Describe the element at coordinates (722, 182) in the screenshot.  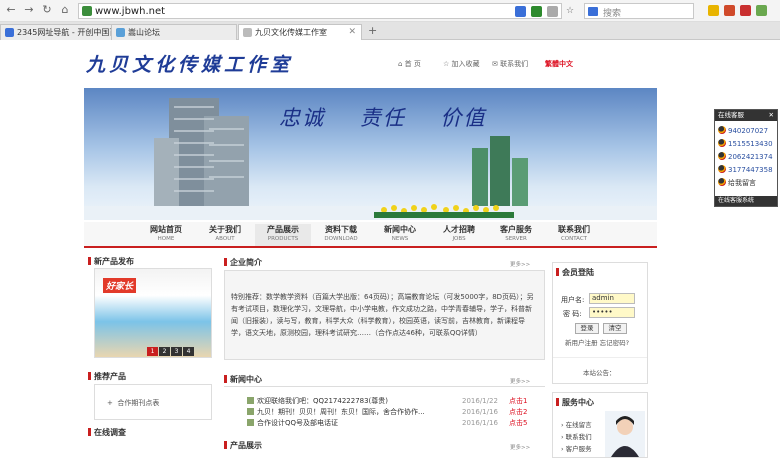
I see `message-icon` at that location.